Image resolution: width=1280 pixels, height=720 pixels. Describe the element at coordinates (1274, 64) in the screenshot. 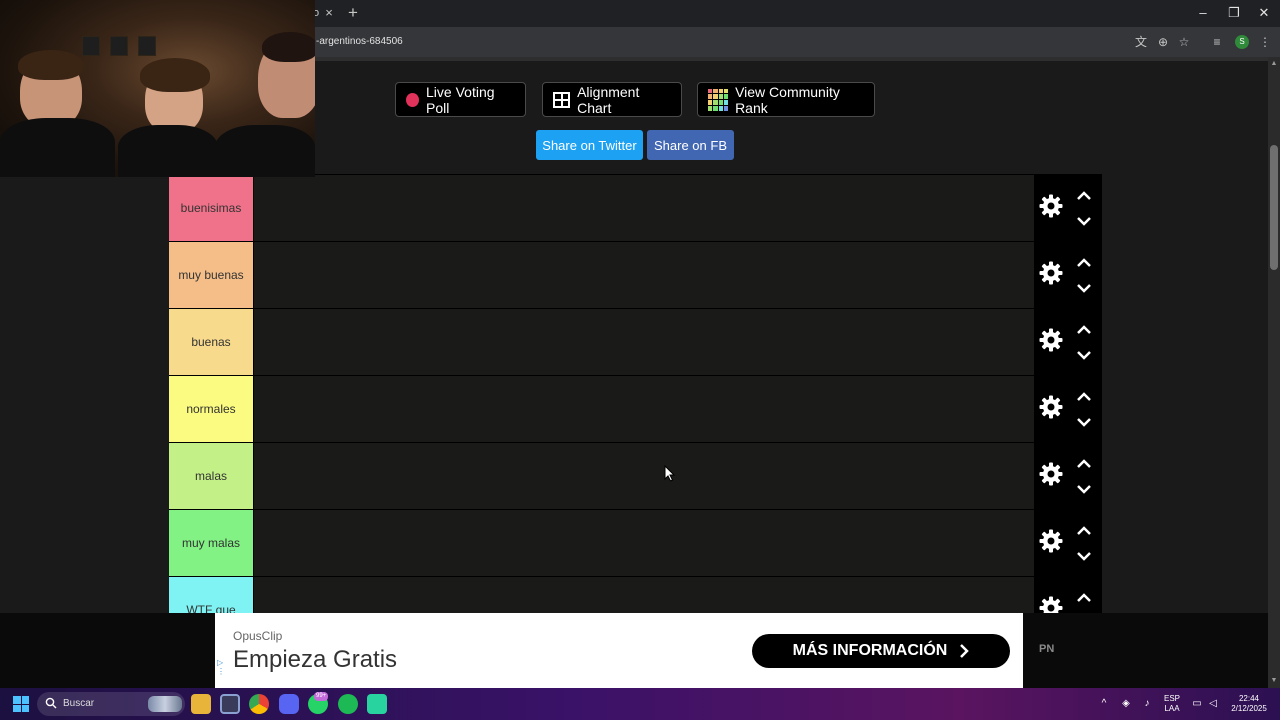

I see `scroll-up-arrow-icon: ▲` at that location.